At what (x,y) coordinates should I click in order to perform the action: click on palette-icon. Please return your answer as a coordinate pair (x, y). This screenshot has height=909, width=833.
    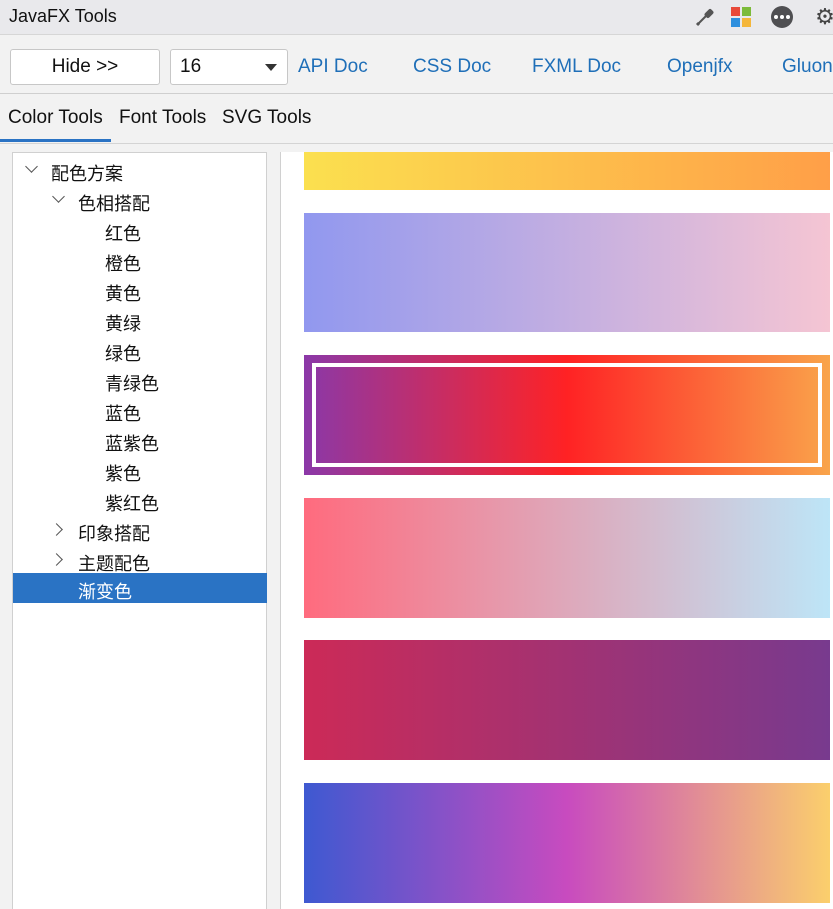
    Looking at the image, I should click on (741, 17).